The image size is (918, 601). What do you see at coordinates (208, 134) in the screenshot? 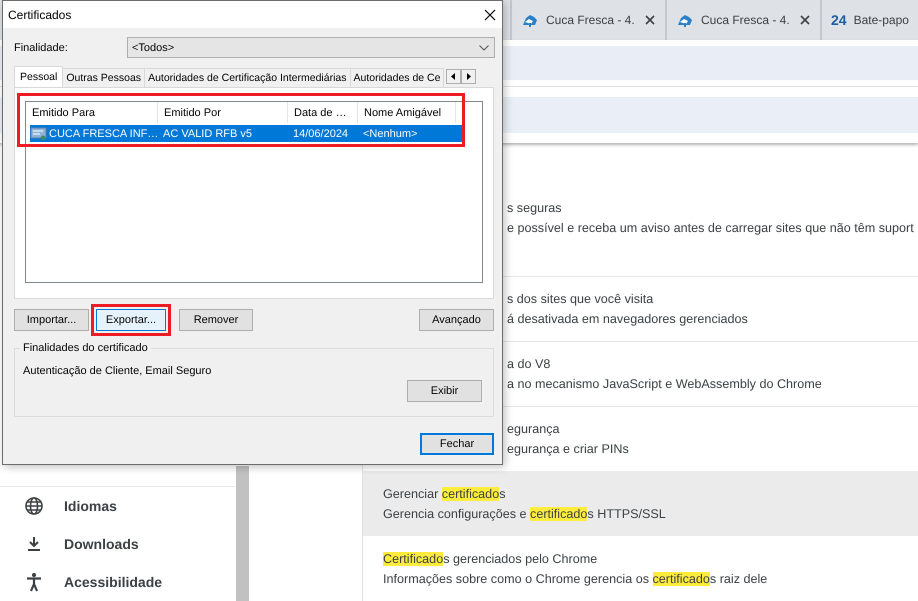
I see `list-cell-text: AC VALID RFB v5` at bounding box center [208, 134].